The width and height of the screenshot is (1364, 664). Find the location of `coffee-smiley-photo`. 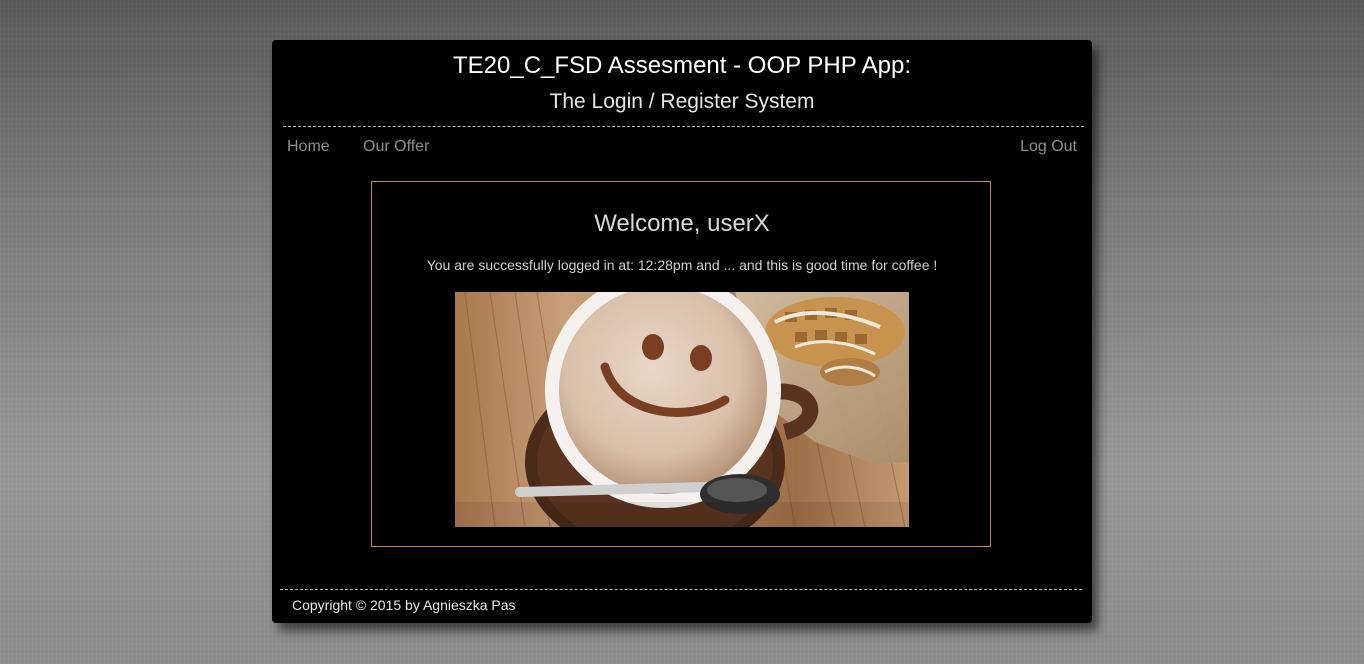

coffee-smiley-photo is located at coordinates (682, 409).